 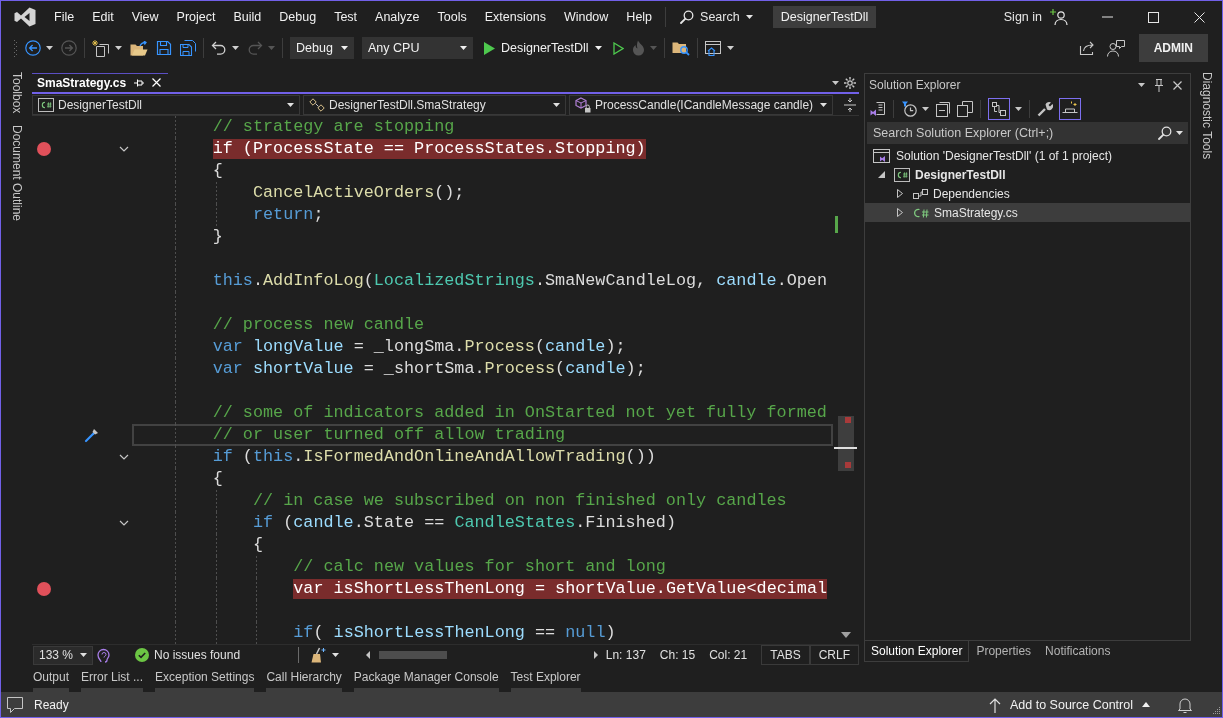 What do you see at coordinates (1027, 155) in the screenshot?
I see `tree-item: Solution 'DesignerTestDll' (1 of 1 project)` at bounding box center [1027, 155].